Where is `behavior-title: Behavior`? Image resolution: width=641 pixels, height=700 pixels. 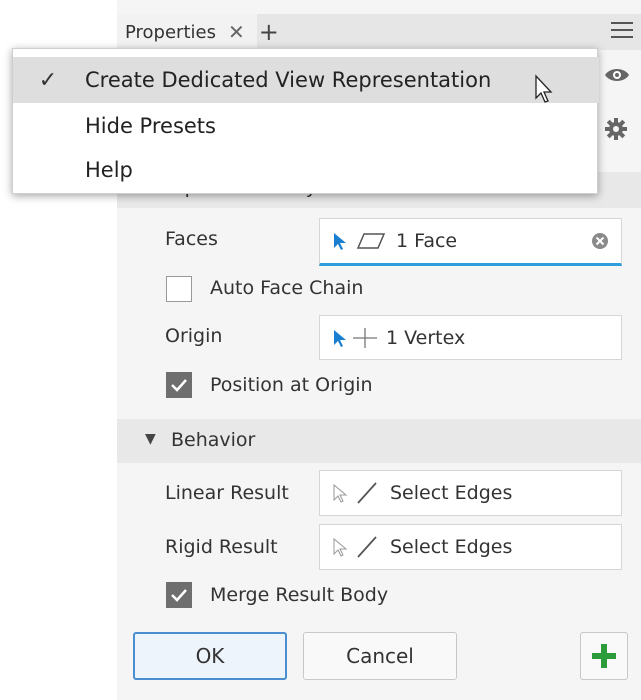
behavior-title: Behavior is located at coordinates (213, 440).